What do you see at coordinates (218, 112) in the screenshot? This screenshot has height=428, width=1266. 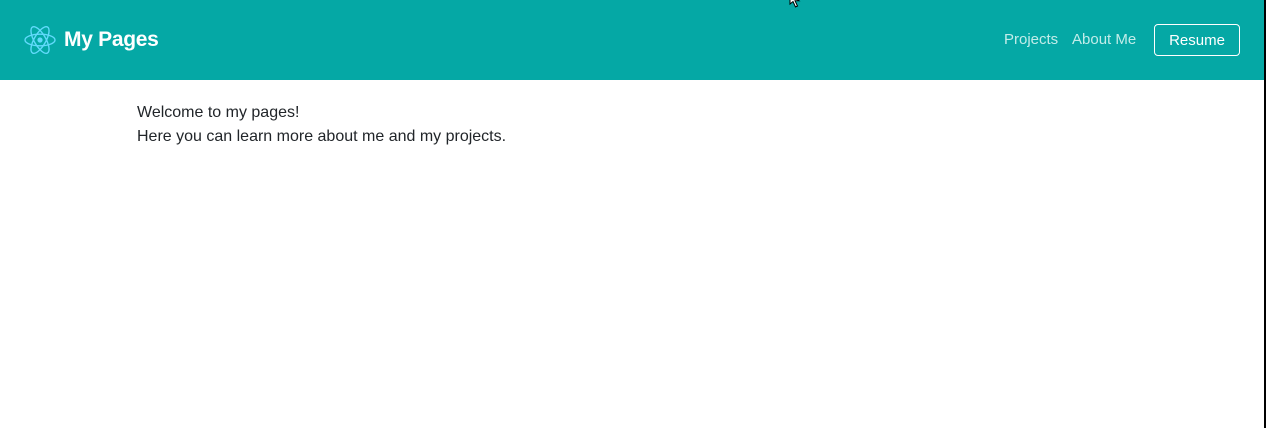 I see `welcome-text: Welcome to my pages!` at bounding box center [218, 112].